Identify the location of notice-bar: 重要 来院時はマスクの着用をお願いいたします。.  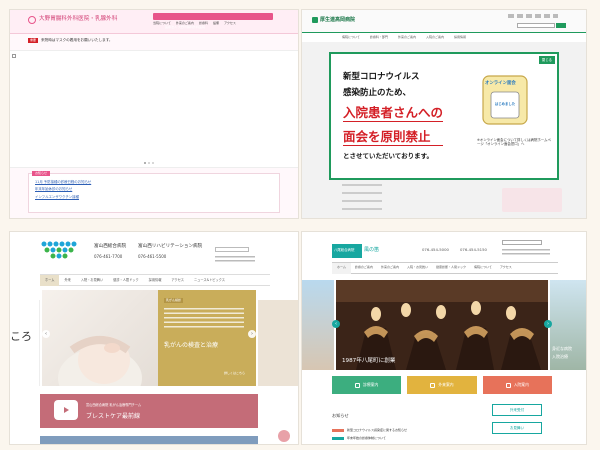
(70, 40).